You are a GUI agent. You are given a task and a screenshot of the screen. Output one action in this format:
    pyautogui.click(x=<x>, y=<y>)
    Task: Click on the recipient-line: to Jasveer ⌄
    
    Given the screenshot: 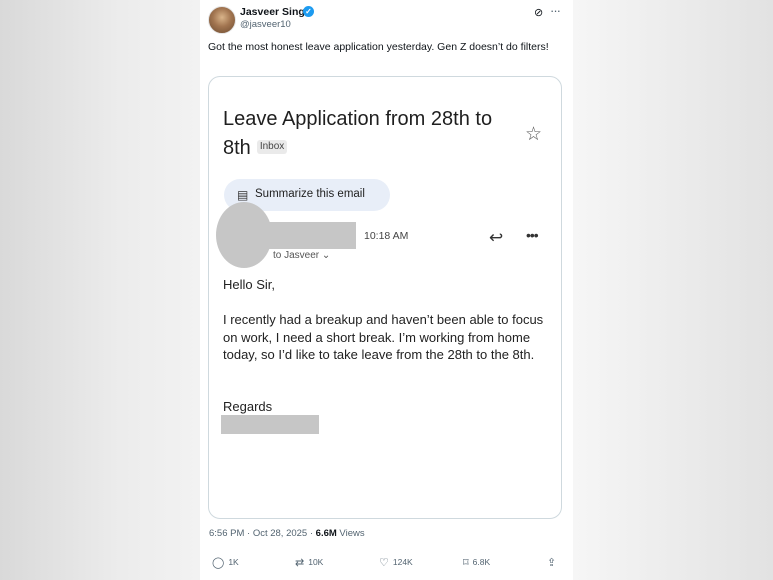 What is the action you would take?
    pyautogui.click(x=301, y=255)
    